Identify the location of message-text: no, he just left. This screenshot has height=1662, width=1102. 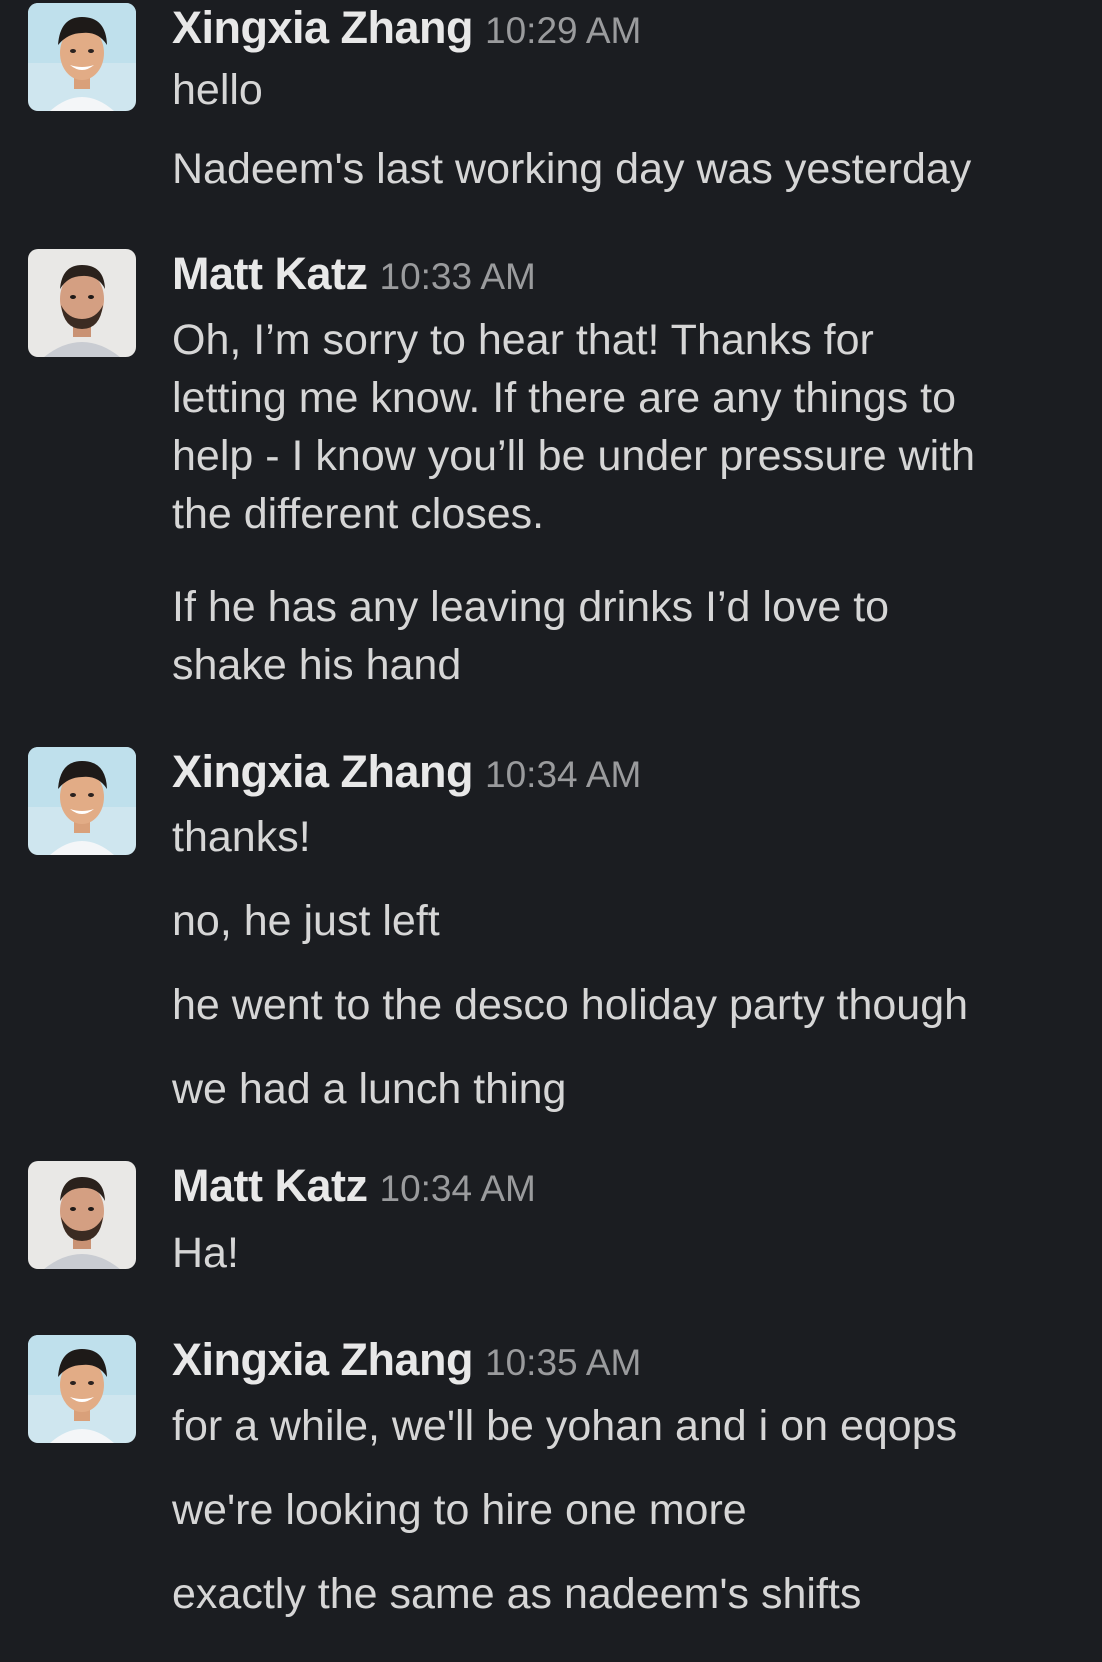
(306, 921).